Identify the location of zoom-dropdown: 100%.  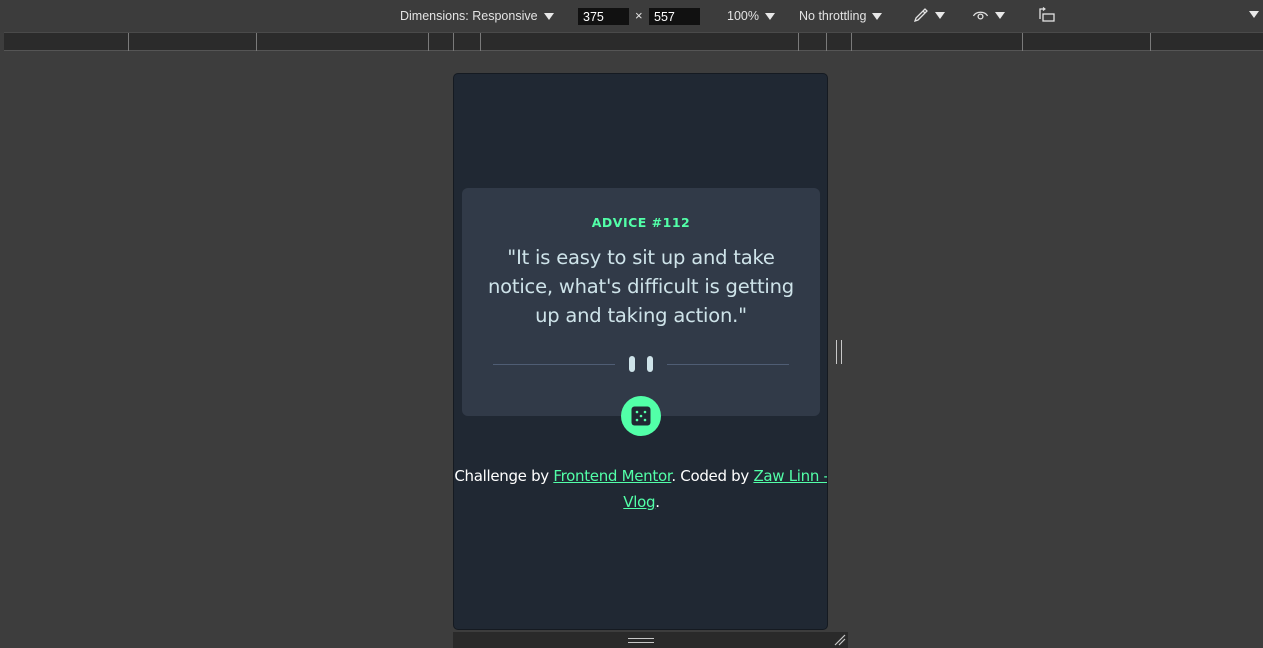
(751, 16).